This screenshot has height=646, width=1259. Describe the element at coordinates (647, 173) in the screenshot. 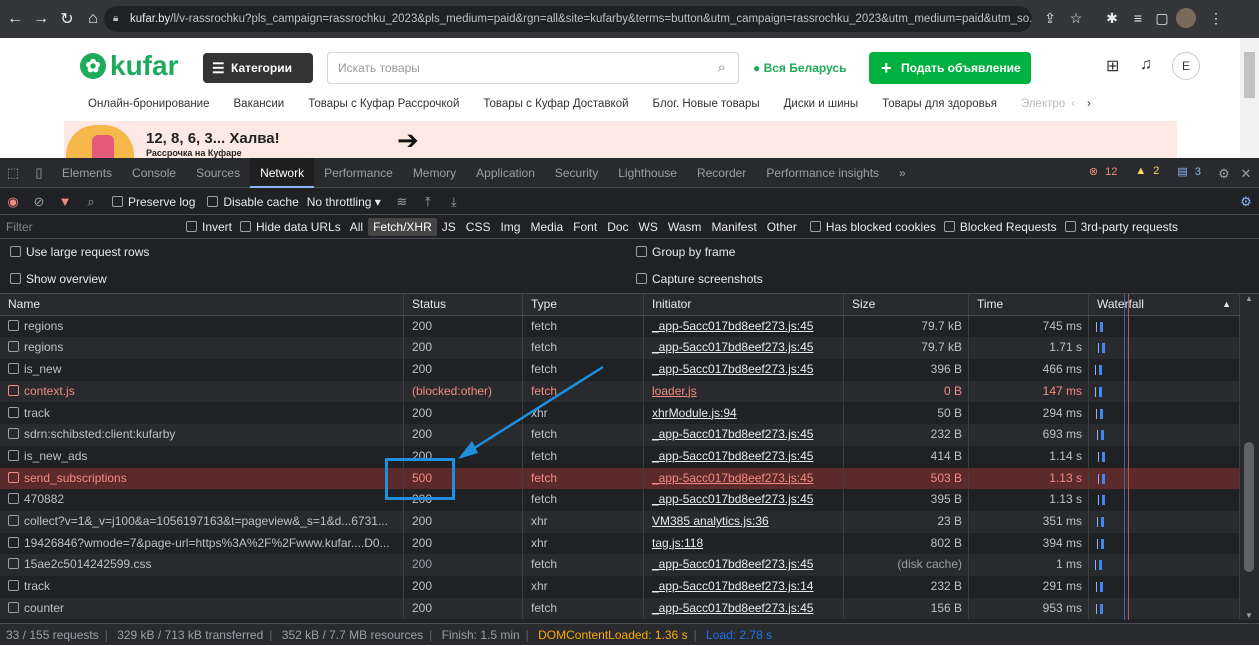

I see `tab-lighthouse: Lighthouse` at that location.